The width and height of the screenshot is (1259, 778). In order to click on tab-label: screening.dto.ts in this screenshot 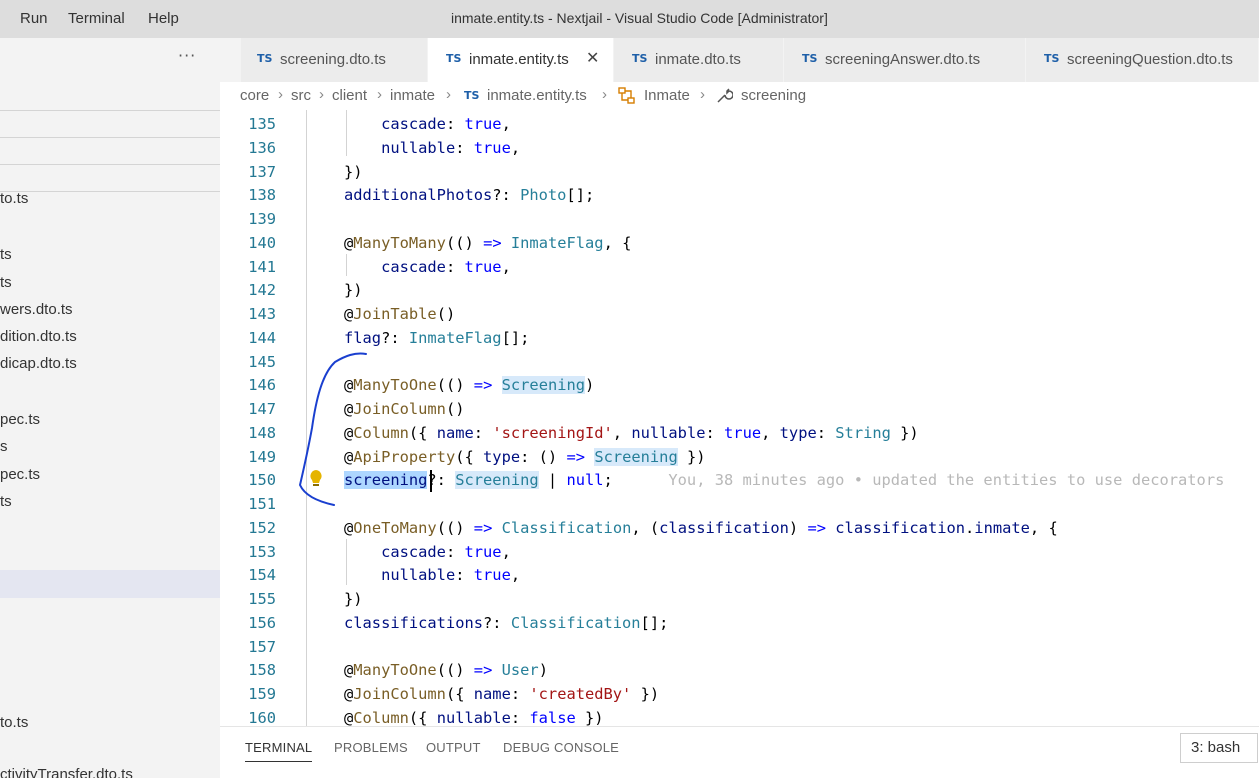, I will do `click(333, 59)`.